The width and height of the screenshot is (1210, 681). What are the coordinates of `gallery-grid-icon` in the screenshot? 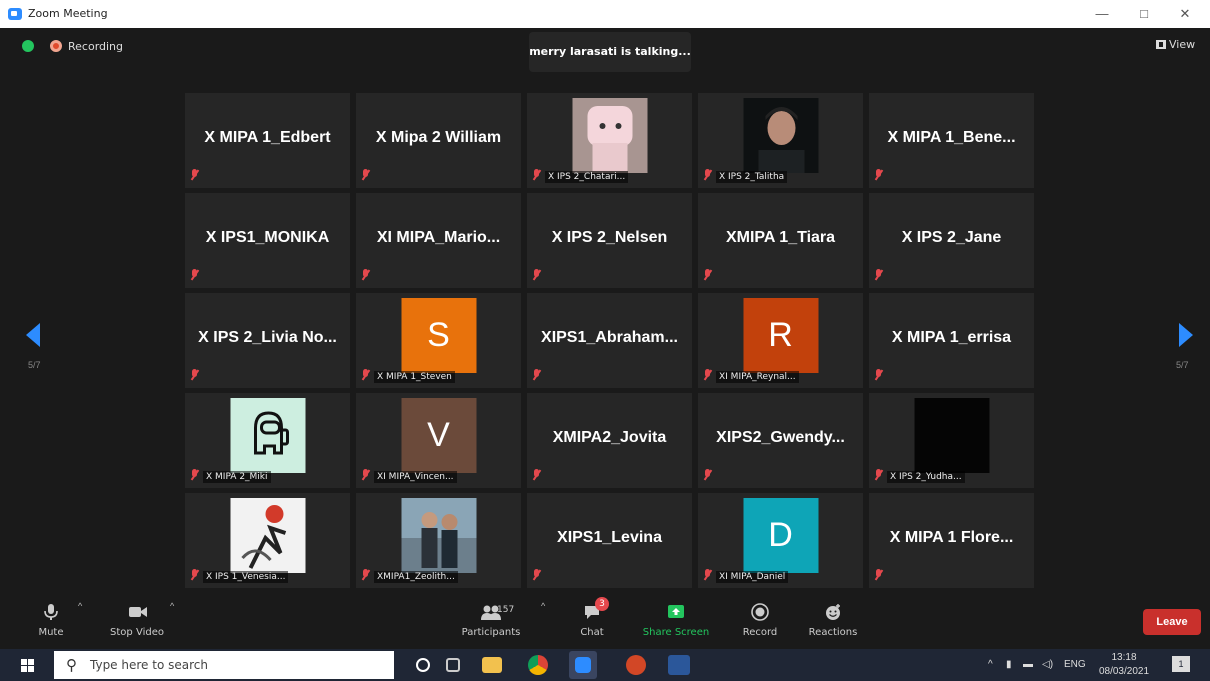 It's located at (1161, 44).